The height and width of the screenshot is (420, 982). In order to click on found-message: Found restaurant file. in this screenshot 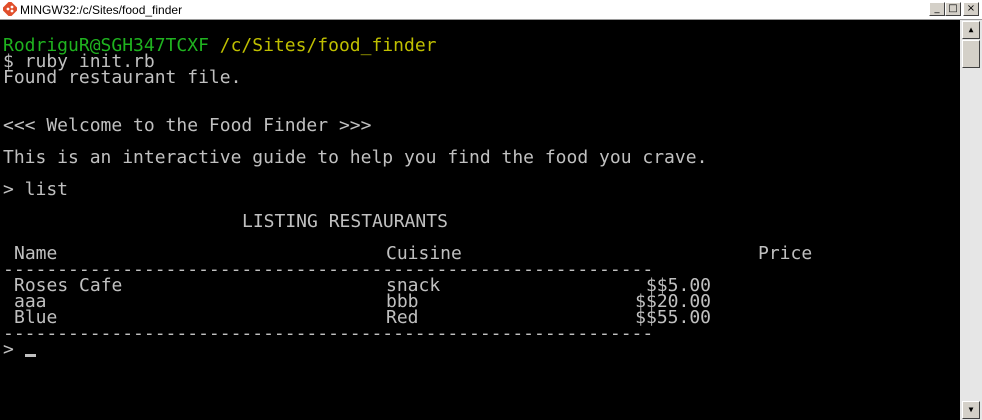, I will do `click(122, 77)`.